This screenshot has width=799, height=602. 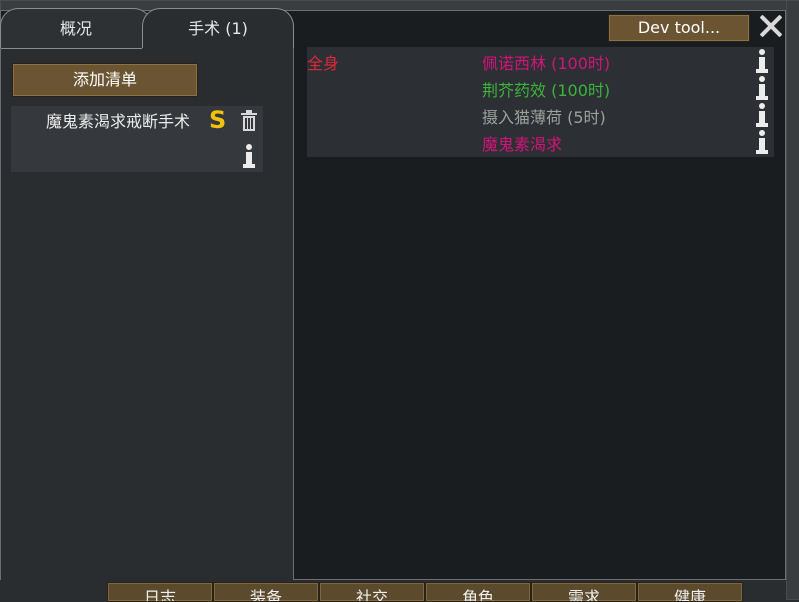 I want to click on bill-label: 魔鬼素渴求戒断手术, so click(x=118, y=121).